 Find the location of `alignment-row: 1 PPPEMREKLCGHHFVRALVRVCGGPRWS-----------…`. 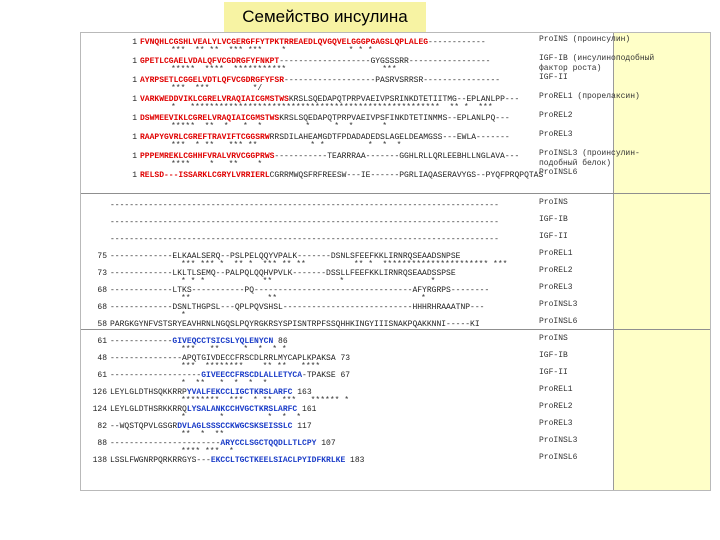

alignment-row: 1 PPPEMREKLCGHHFVRALVRVCGGPRWS-----------… is located at coordinates (395, 159).